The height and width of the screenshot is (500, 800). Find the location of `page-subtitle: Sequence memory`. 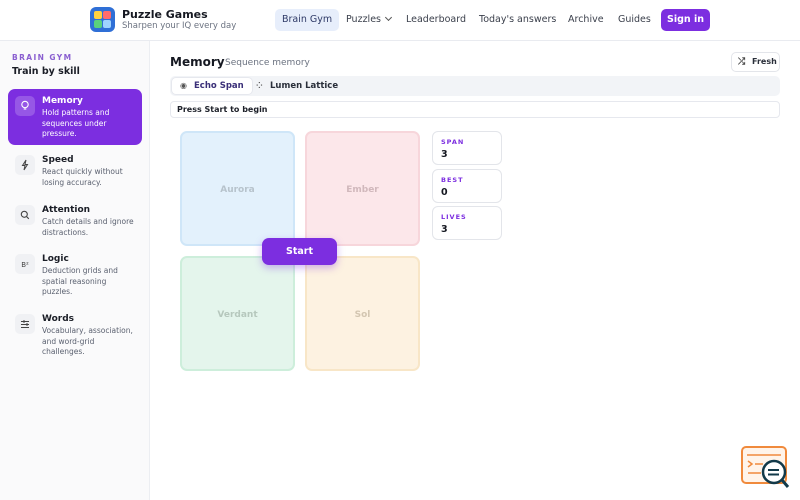

page-subtitle: Sequence memory is located at coordinates (267, 63).